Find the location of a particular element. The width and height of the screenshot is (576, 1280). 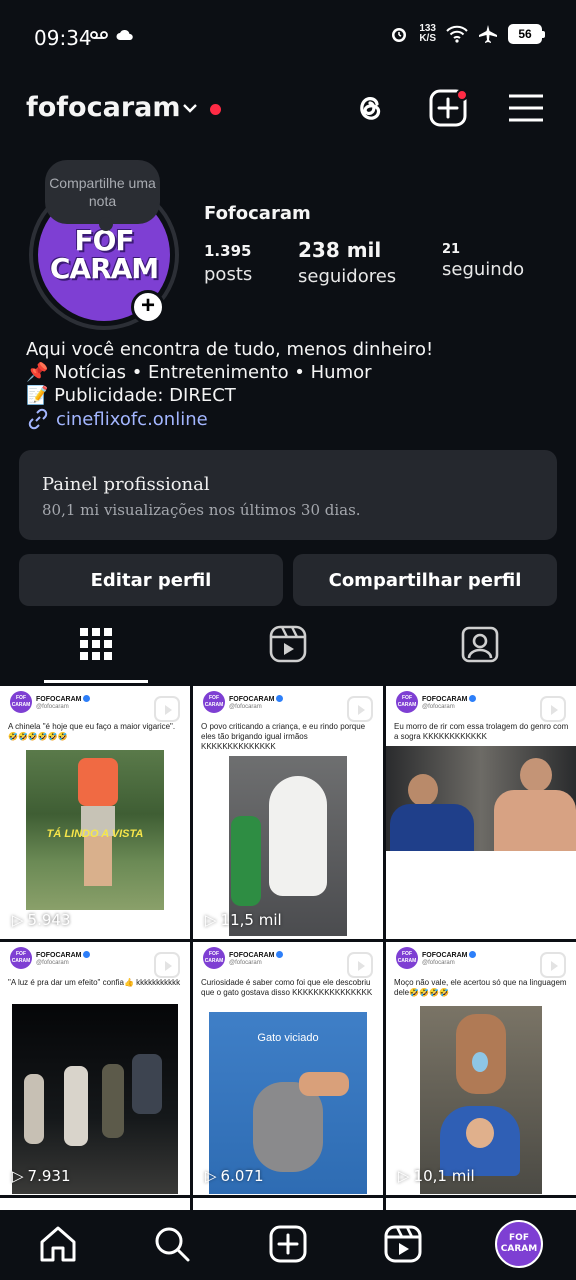

bottom-navigation: FOF CARAM is located at coordinates (288, 1245).